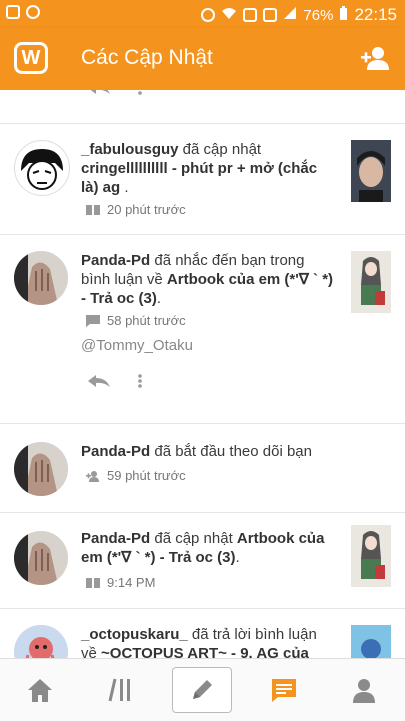 Image resolution: width=405 pixels, height=721 pixels. What do you see at coordinates (137, 345) in the screenshot?
I see `comment-mention: @Tommy_Otaku` at bounding box center [137, 345].